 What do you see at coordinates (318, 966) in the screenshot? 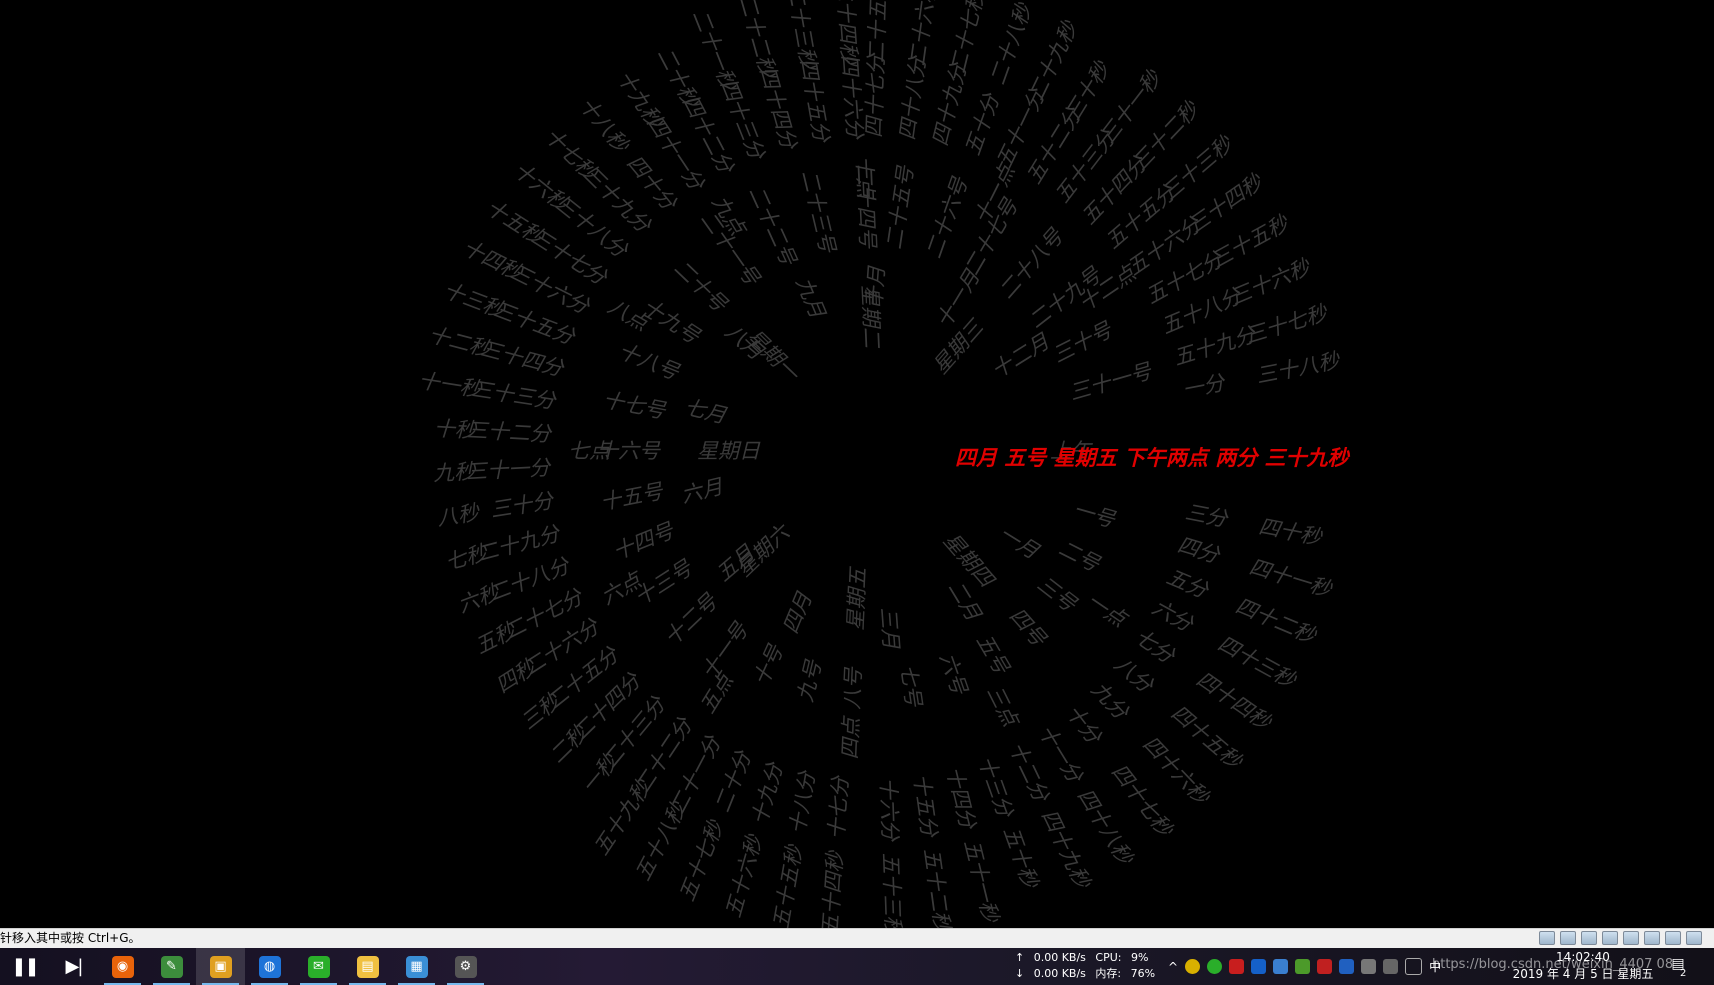
I see `wechat-taskbar-button: ✉` at bounding box center [318, 966].